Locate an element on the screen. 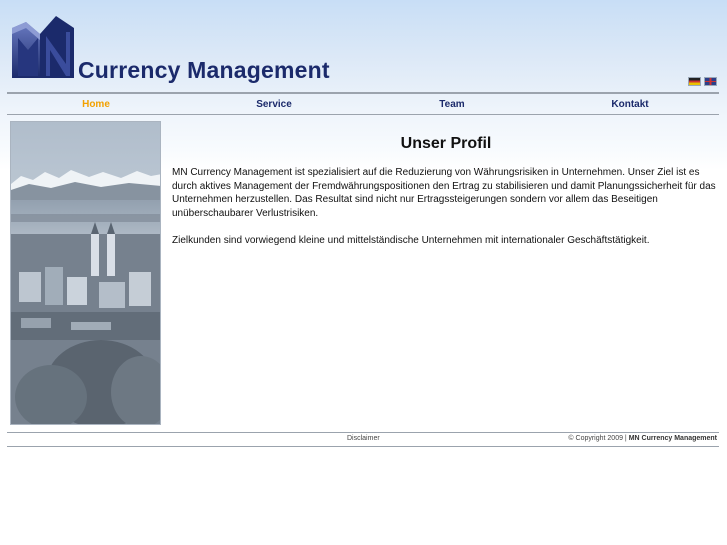 The image size is (727, 545). logo-text: Currency Management is located at coordinates (204, 70).